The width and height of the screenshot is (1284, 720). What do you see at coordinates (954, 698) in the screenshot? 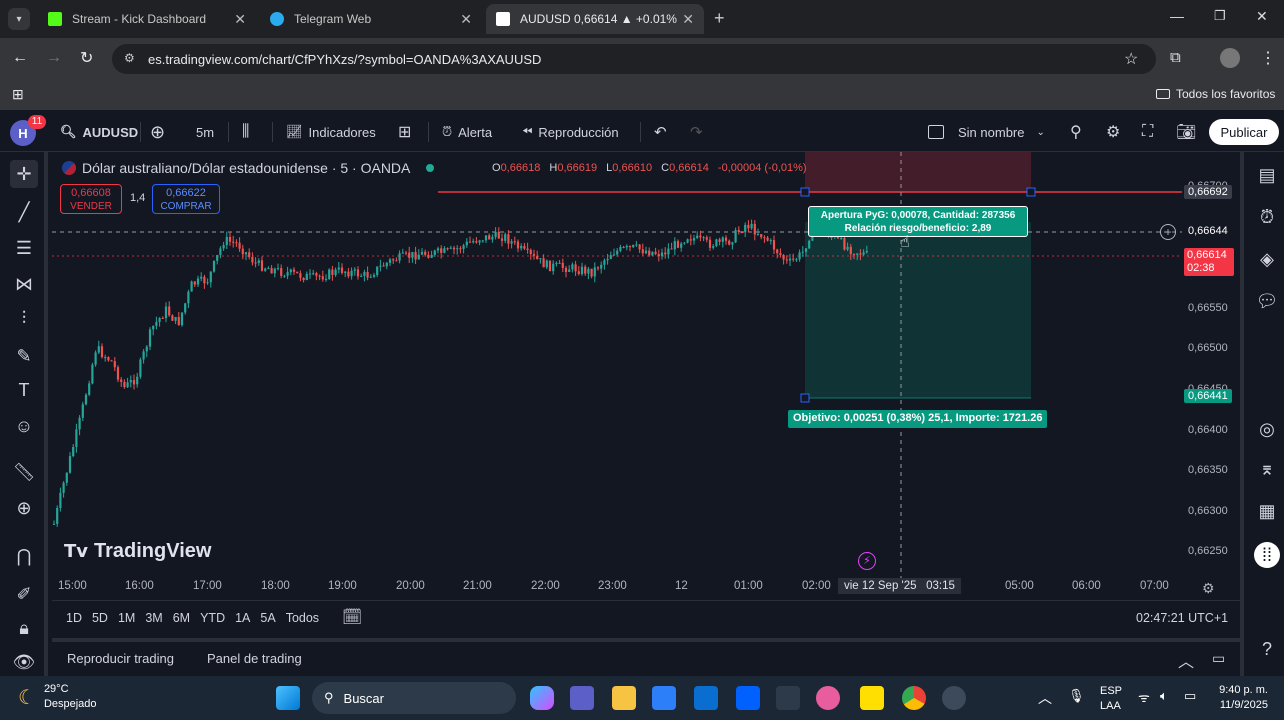
I see `app-notify-icon` at bounding box center [954, 698].